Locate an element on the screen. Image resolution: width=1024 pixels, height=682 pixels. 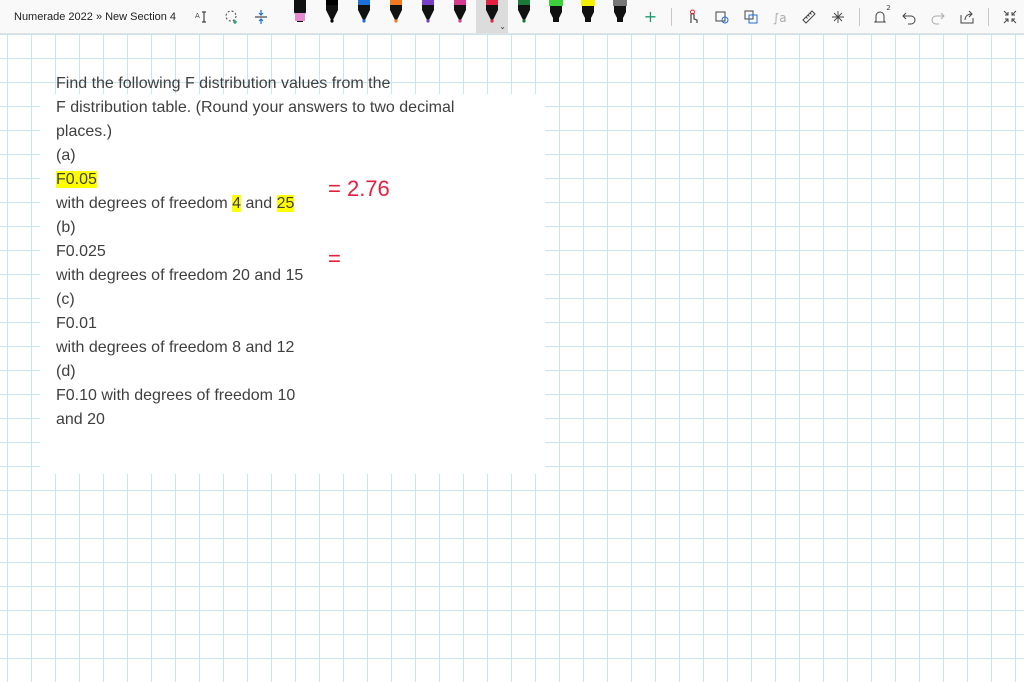
pen-blue-icon is located at coordinates (364, 16).